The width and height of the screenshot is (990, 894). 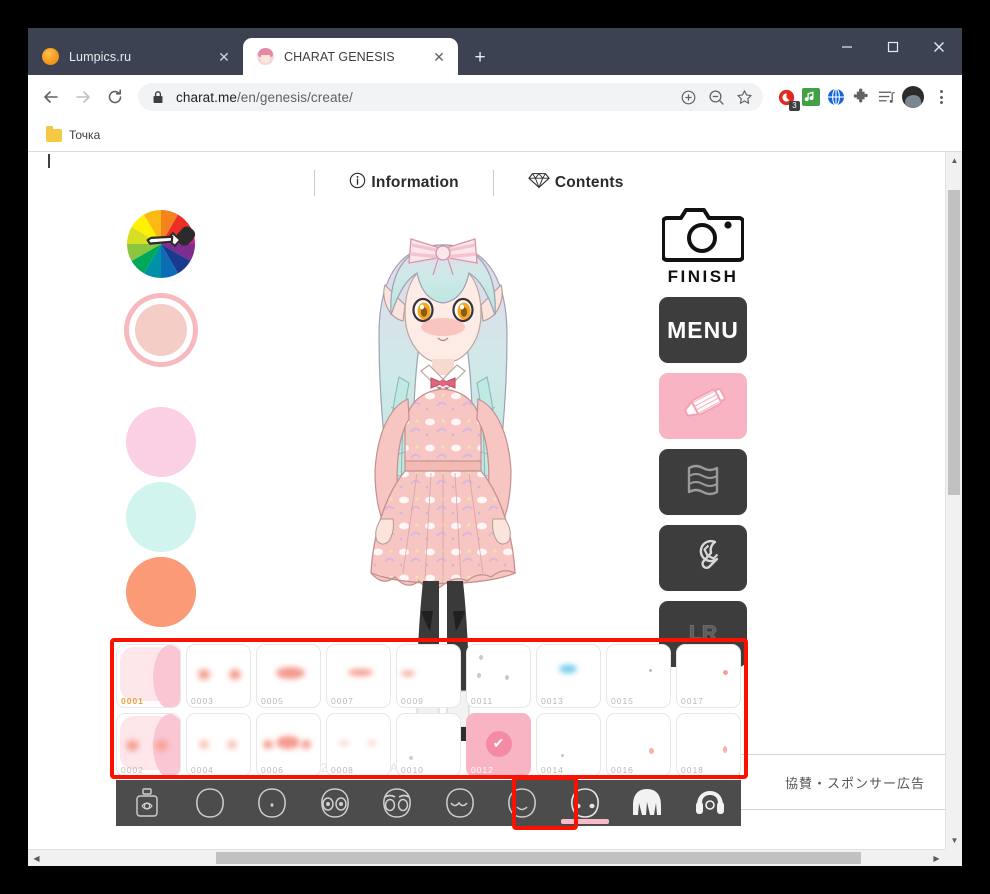 What do you see at coordinates (161, 244) in the screenshot?
I see `color-wheel-eyedropper-icon` at bounding box center [161, 244].